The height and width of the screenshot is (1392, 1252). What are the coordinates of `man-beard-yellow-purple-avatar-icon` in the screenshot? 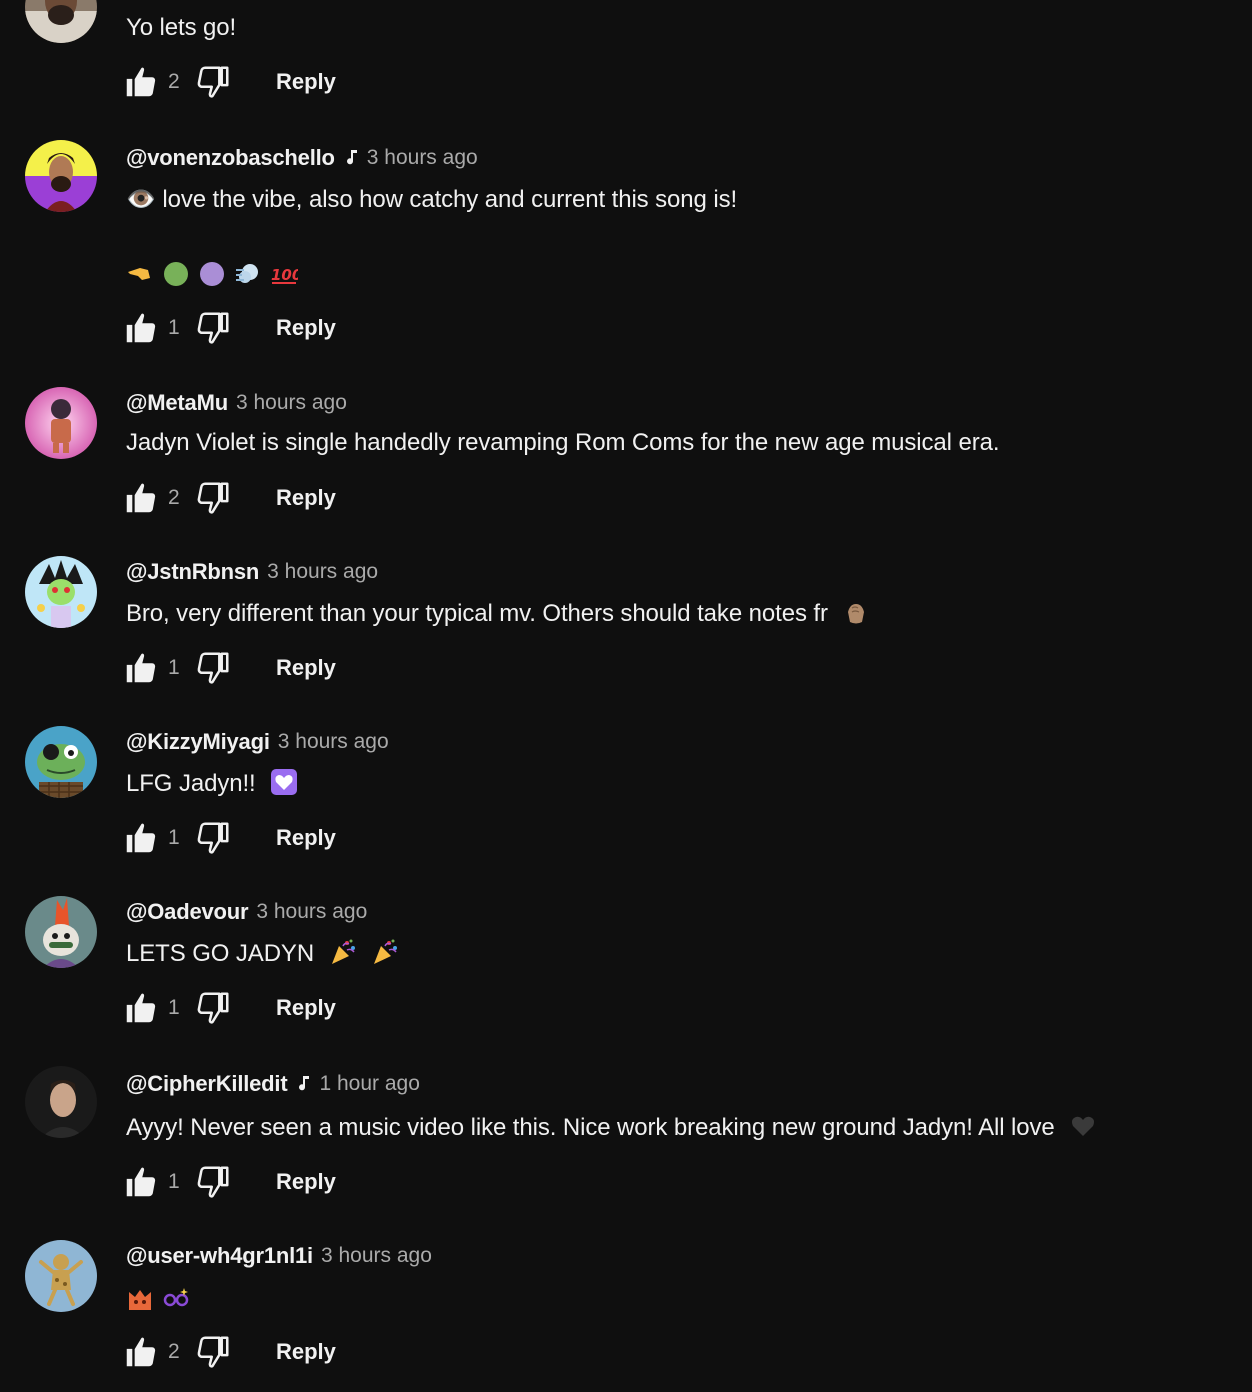 It's located at (61, 176).